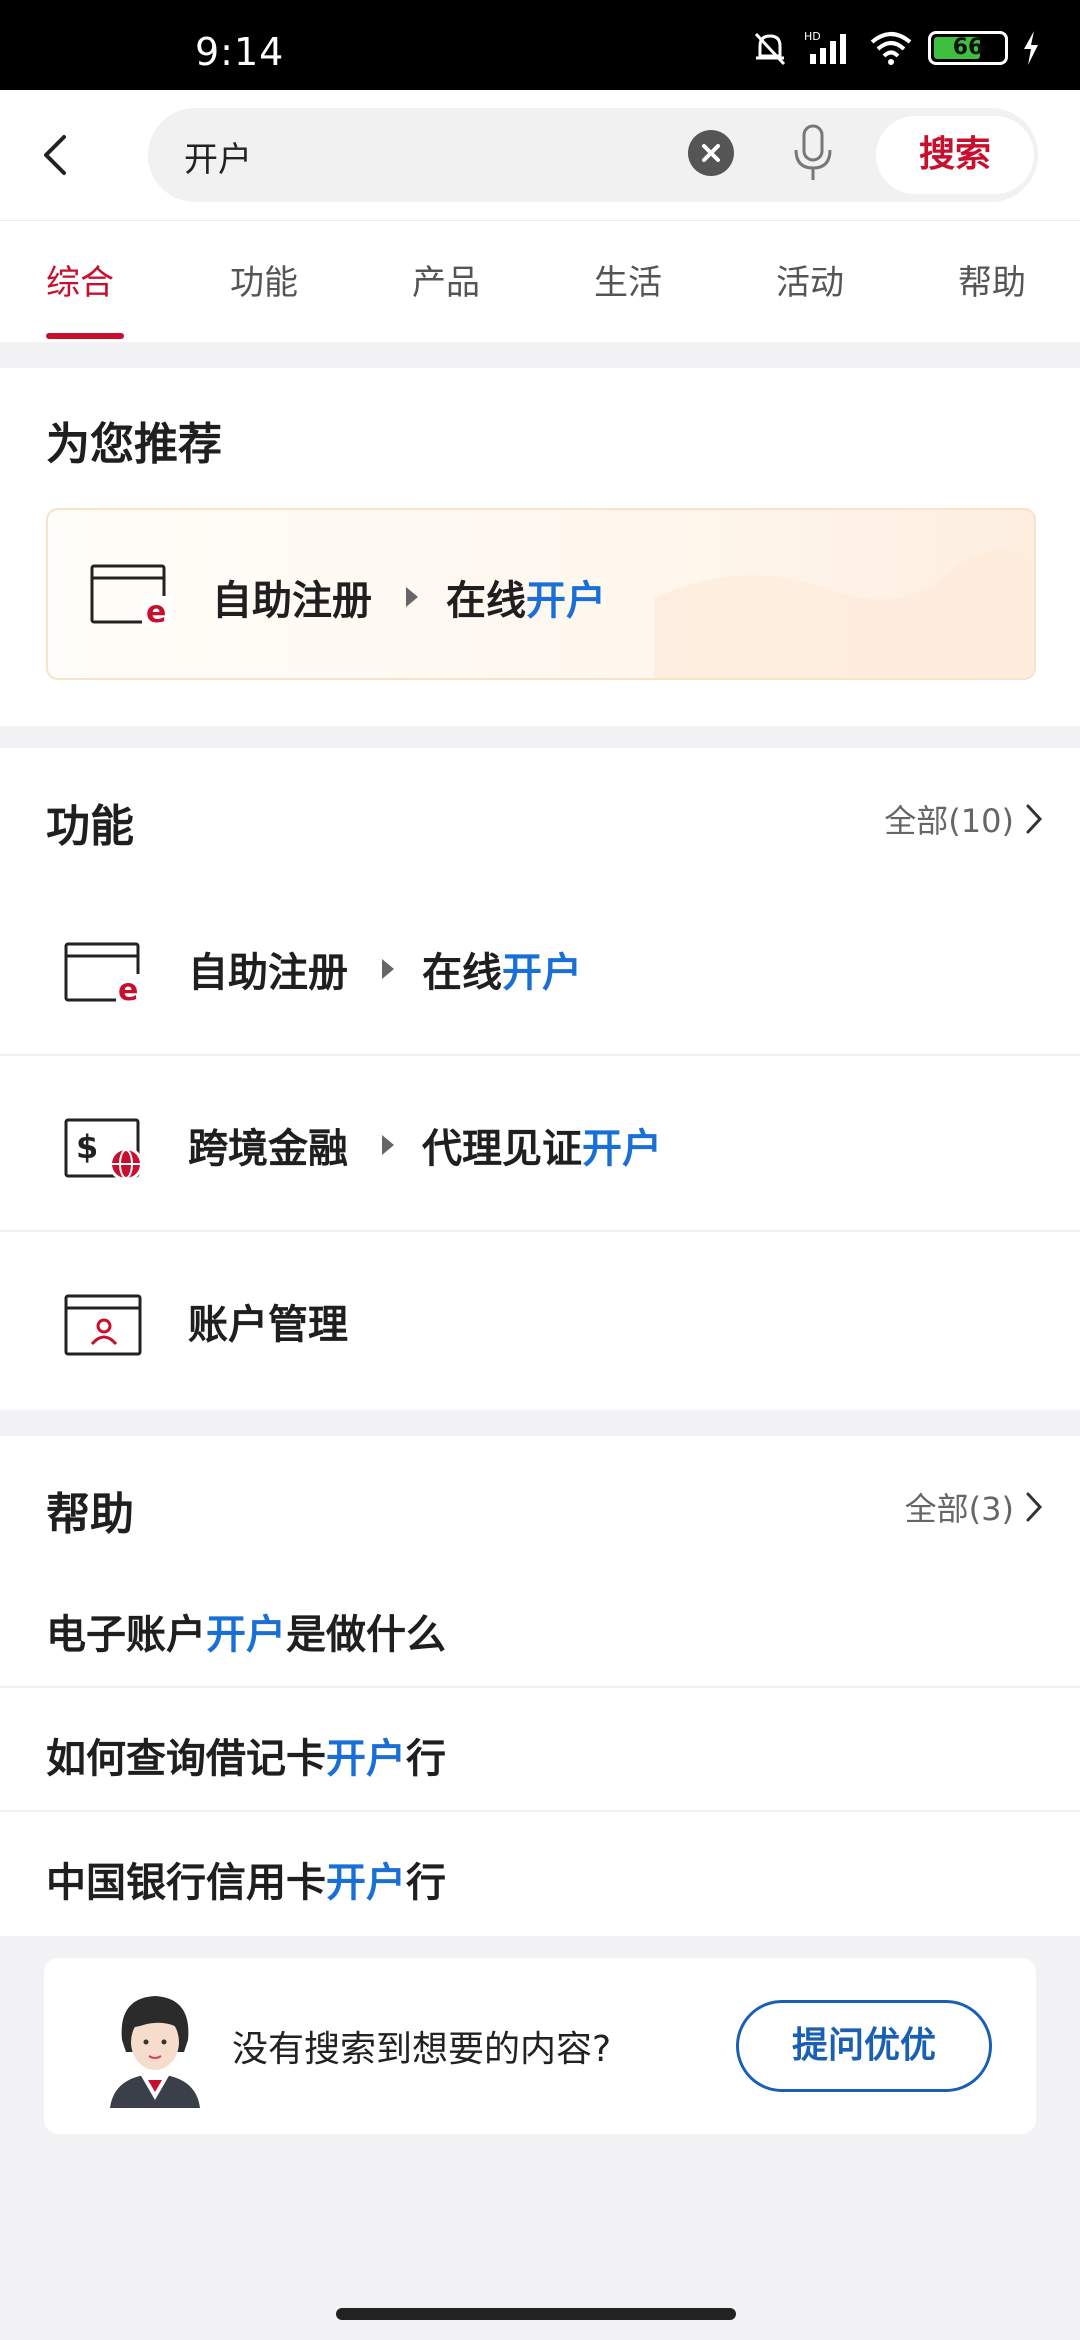 The height and width of the screenshot is (2340, 1080). I want to click on active-tab-indicator, so click(85, 336).